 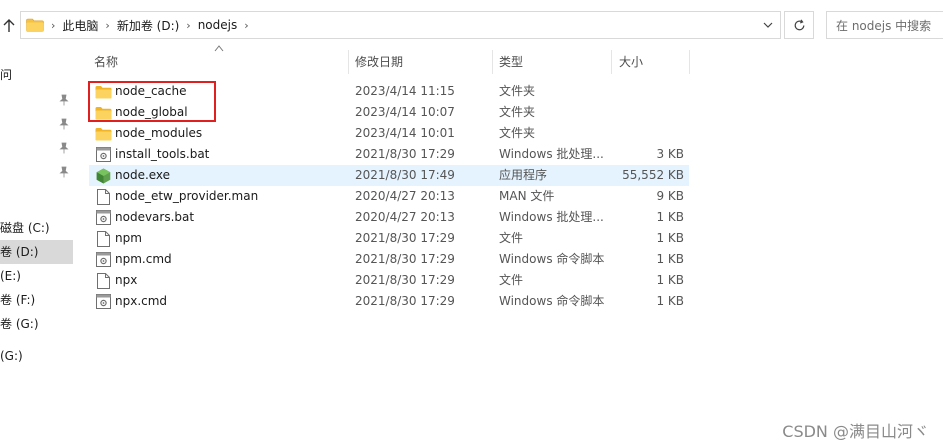 I want to click on file-date-modified: 2023/4/14 11:15, so click(x=405, y=91).